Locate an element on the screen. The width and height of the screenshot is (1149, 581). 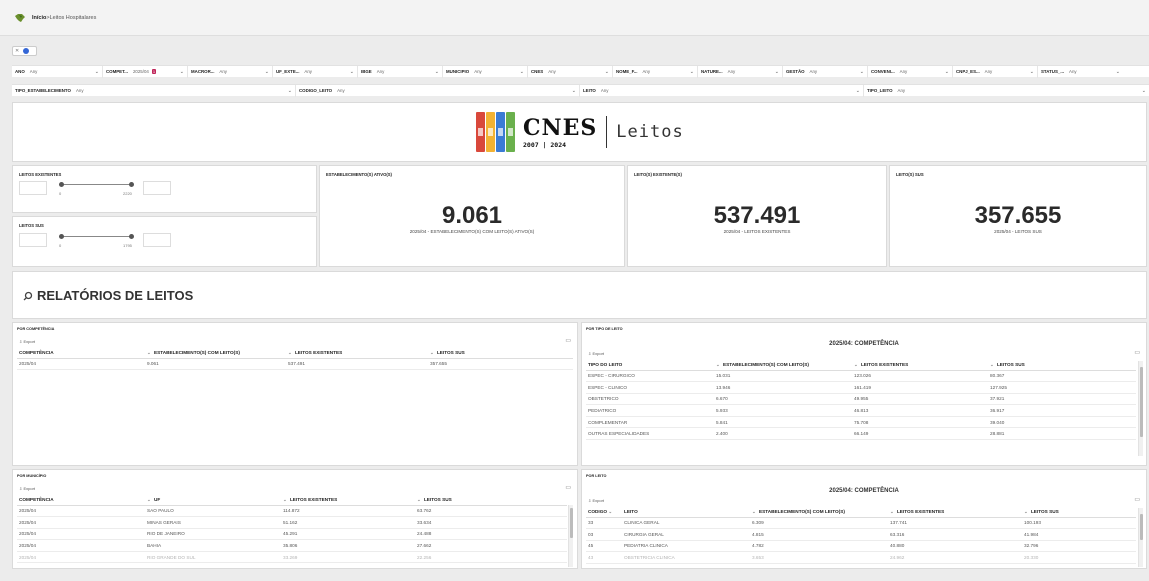
kpi-title: ESTABELECIMENTO(S) ATIVO(S) is located at coordinates (359, 174).